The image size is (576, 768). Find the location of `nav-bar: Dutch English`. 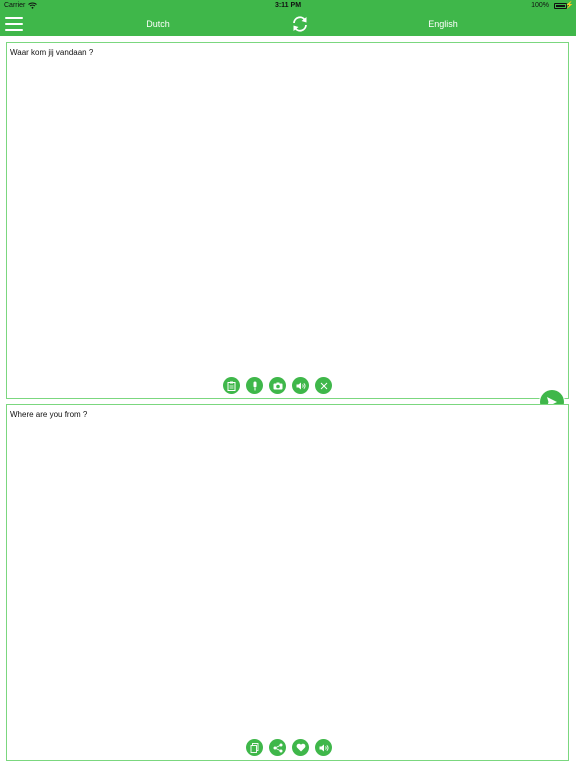

nav-bar: Dutch English is located at coordinates (288, 24).